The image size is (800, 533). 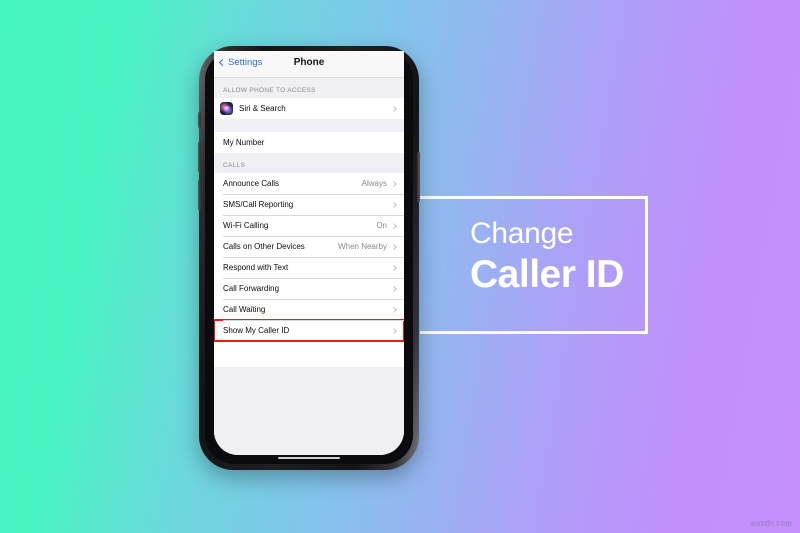 What do you see at coordinates (381, 225) in the screenshot?
I see `settings-row-value: On` at bounding box center [381, 225].